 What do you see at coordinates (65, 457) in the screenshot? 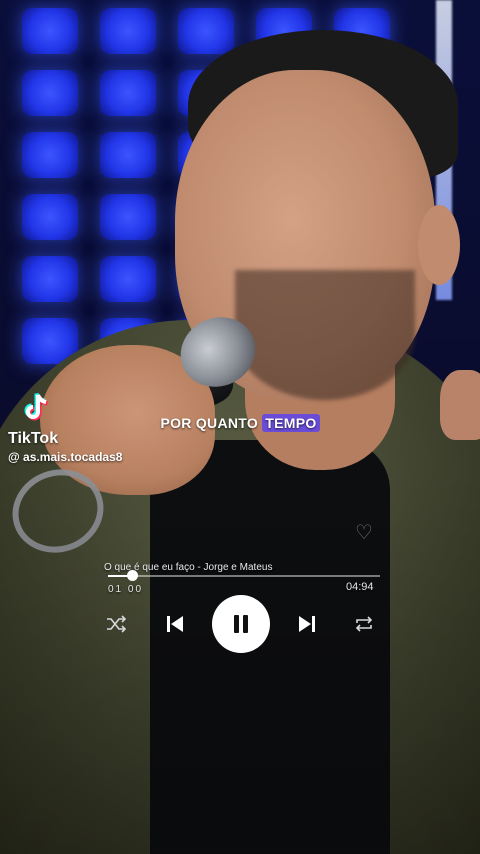
I see `creator-handle: @ as.mais.tocadas8` at bounding box center [65, 457].